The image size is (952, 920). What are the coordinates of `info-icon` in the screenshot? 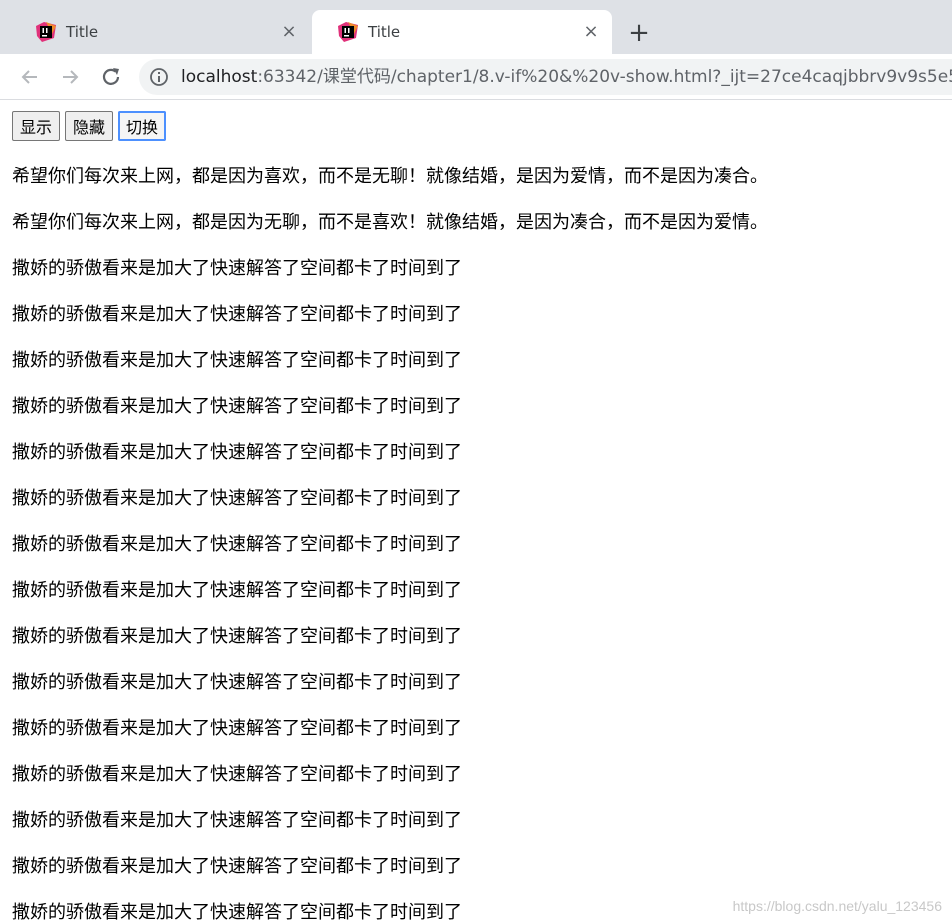 It's located at (159, 77).